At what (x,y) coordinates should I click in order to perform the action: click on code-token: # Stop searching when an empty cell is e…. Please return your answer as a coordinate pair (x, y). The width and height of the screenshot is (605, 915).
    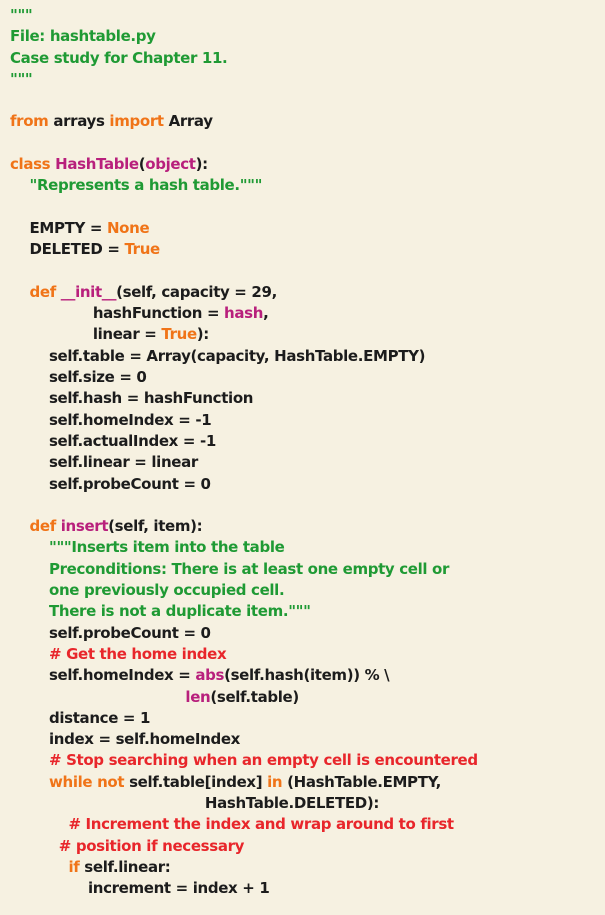
    Looking at the image, I should click on (263, 760).